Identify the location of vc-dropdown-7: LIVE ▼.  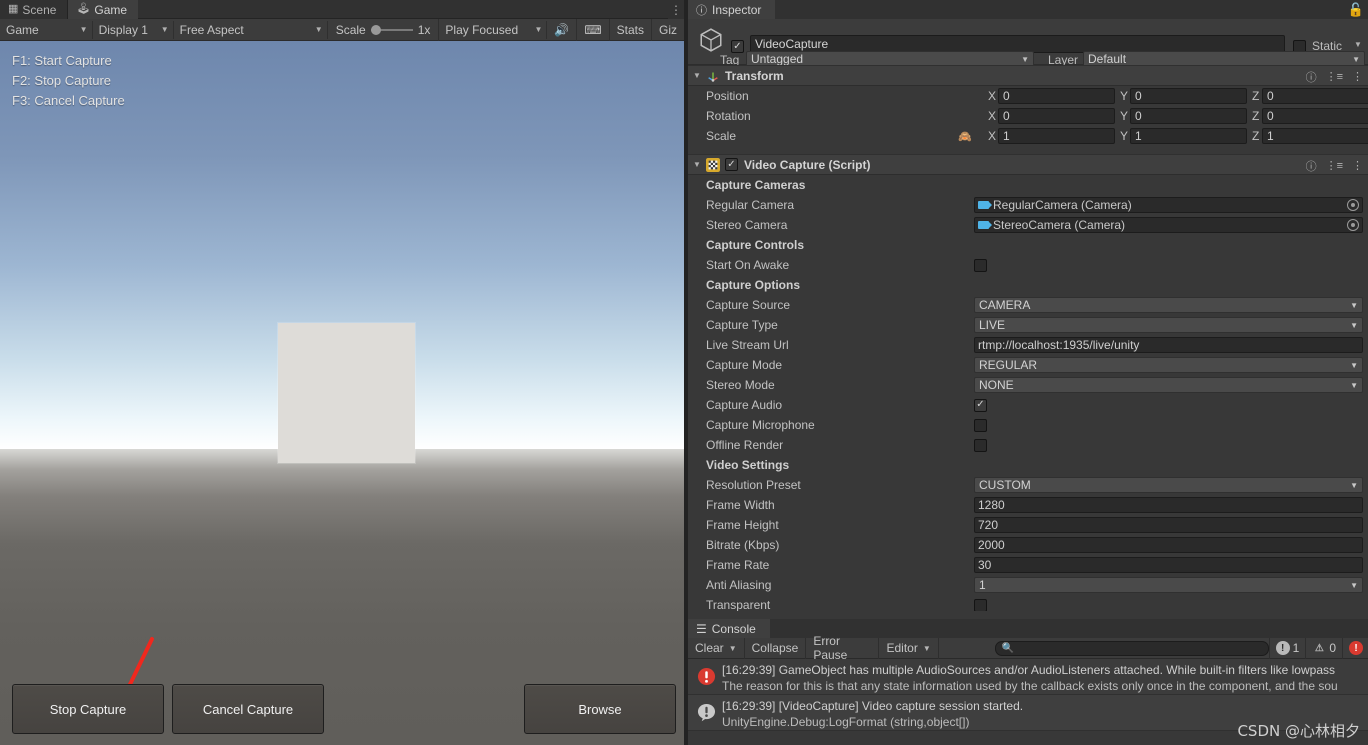
(1168, 325).